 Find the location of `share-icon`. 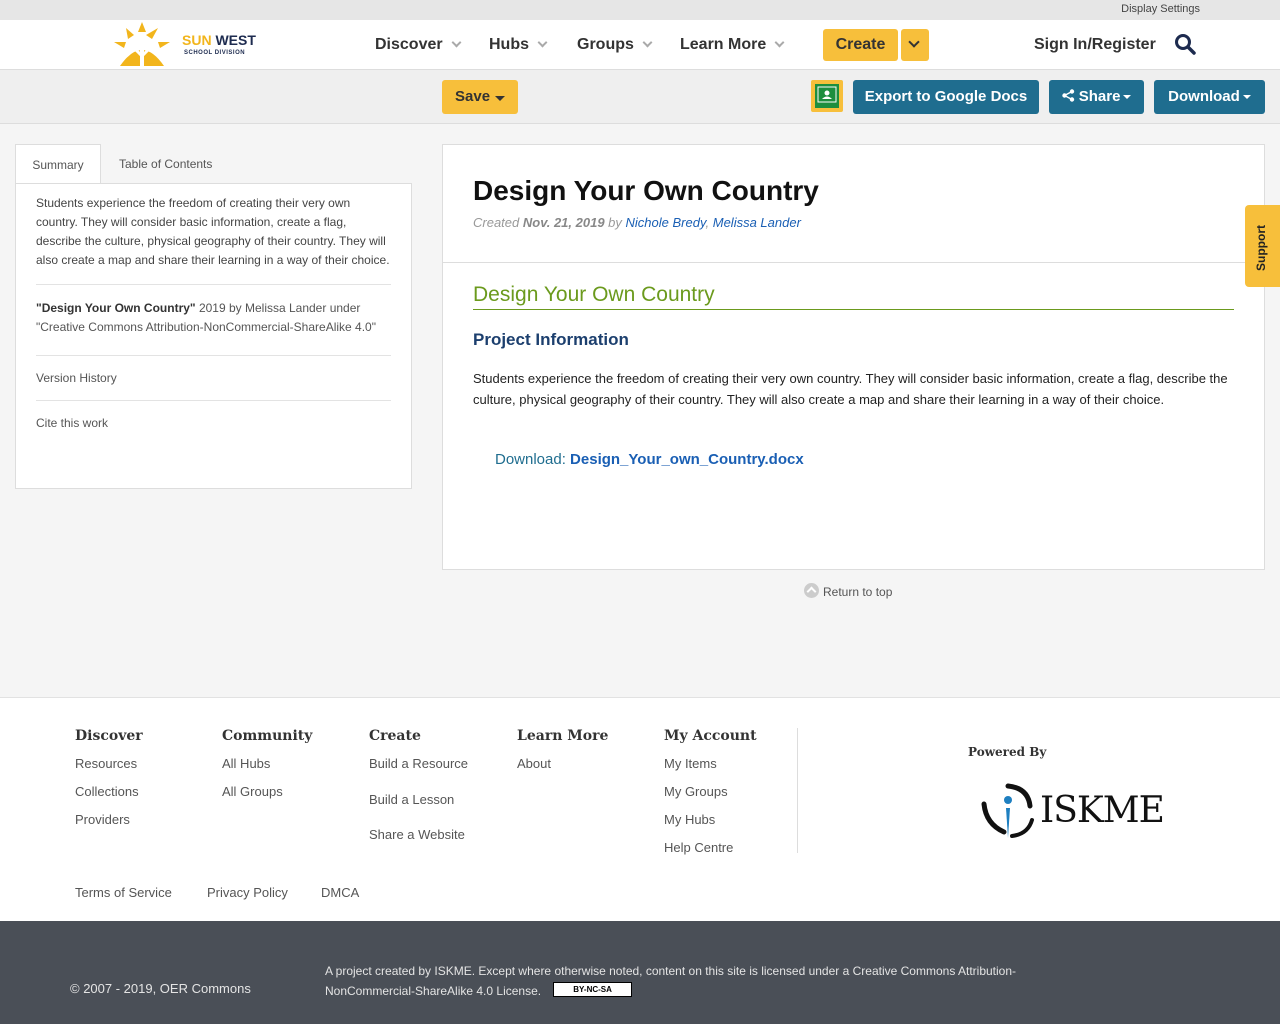

share-icon is located at coordinates (1067, 95).